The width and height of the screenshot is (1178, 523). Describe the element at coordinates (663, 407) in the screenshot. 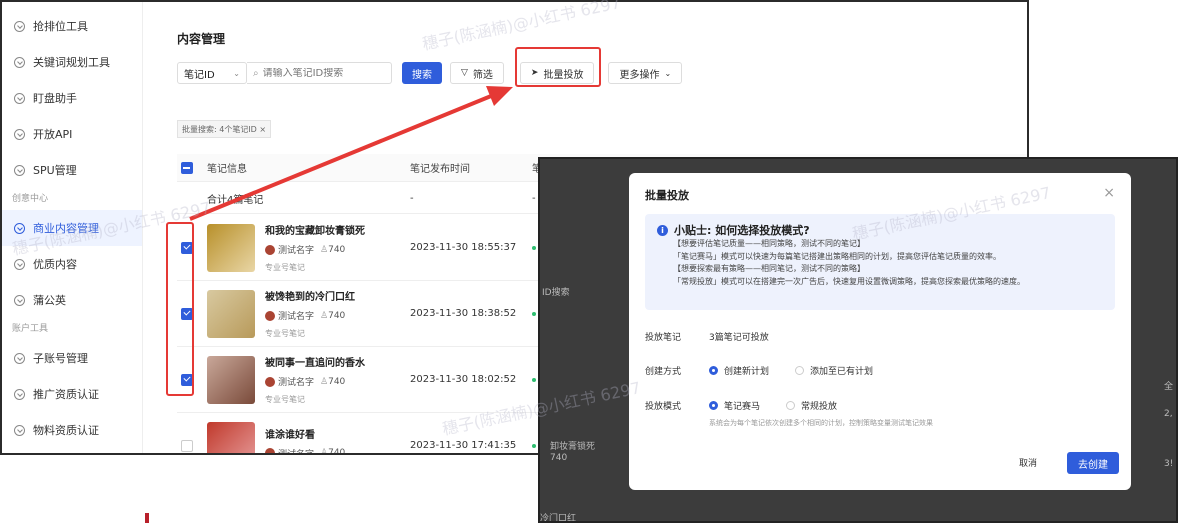

I see `deploy-mode-label: 投放模式` at that location.